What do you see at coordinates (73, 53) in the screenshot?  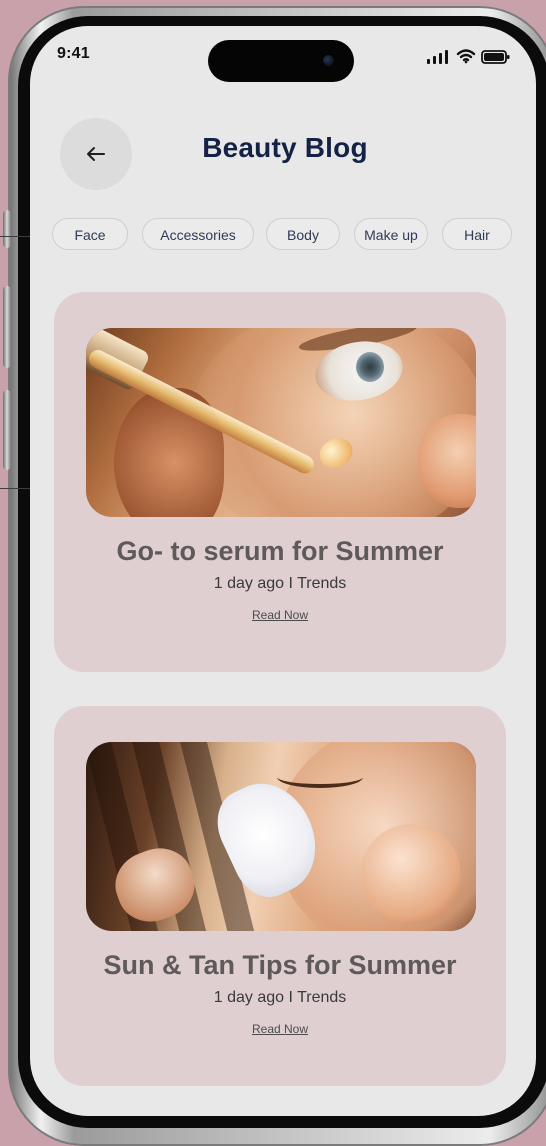 I see `status-time: 9:41` at bounding box center [73, 53].